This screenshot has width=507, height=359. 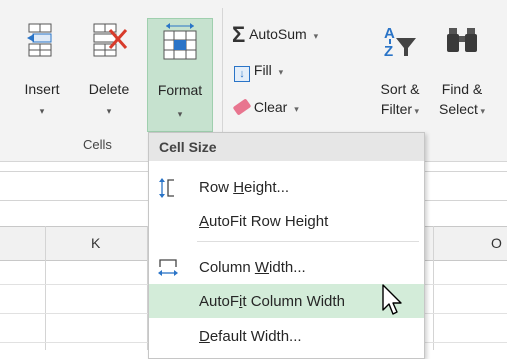 I want to click on find-label-line1: Find &, so click(x=462, y=89).